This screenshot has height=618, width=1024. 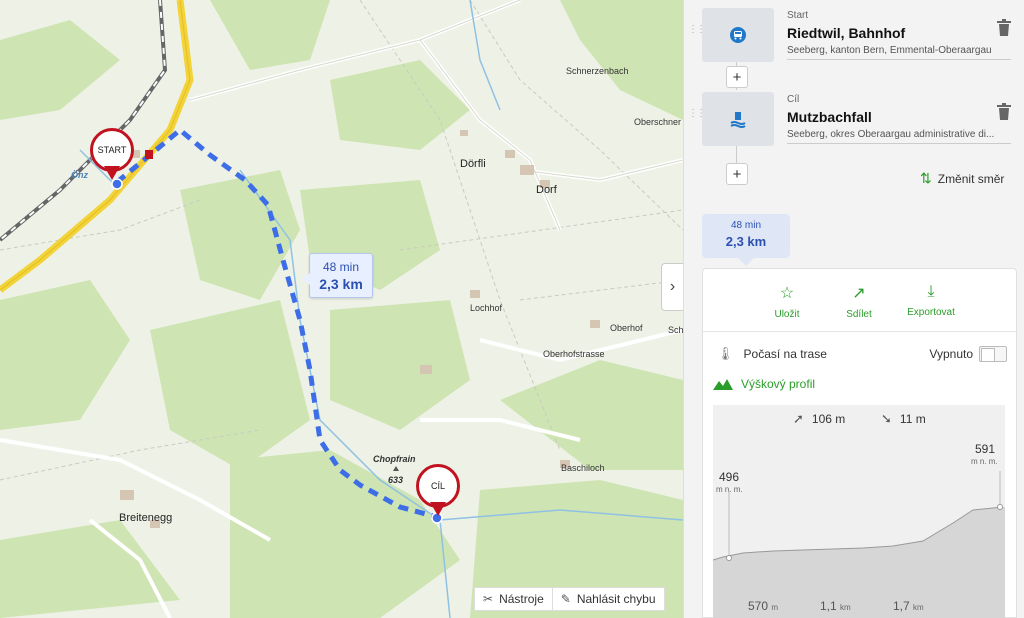 I want to click on end-thumbnail, so click(x=738, y=119).